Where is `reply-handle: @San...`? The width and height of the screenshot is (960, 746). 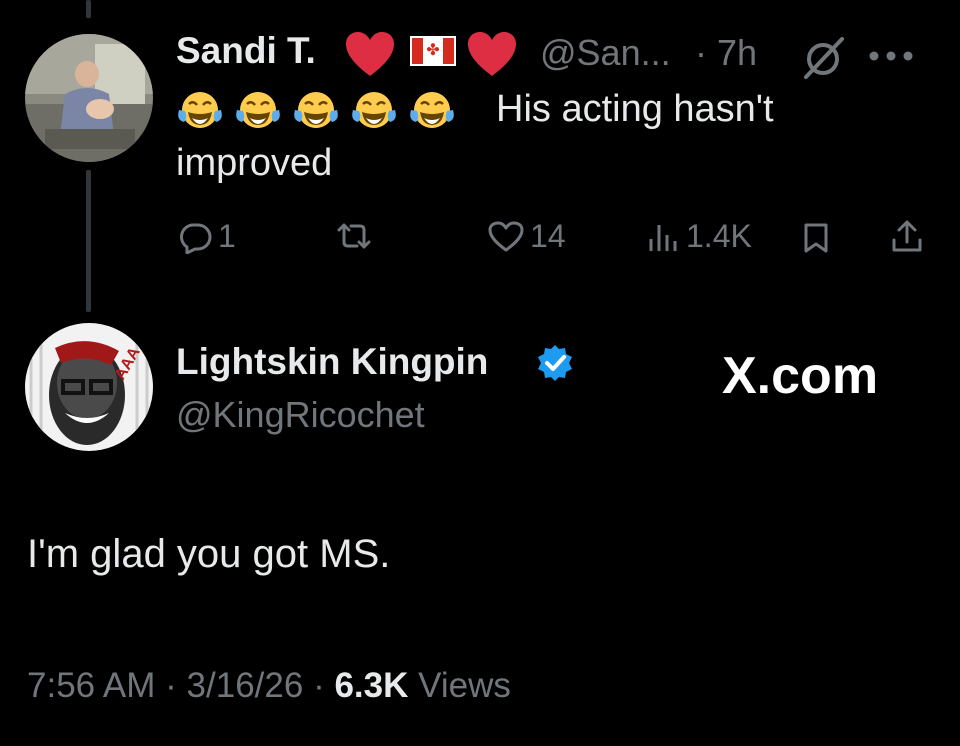
reply-handle: @San... is located at coordinates (605, 53).